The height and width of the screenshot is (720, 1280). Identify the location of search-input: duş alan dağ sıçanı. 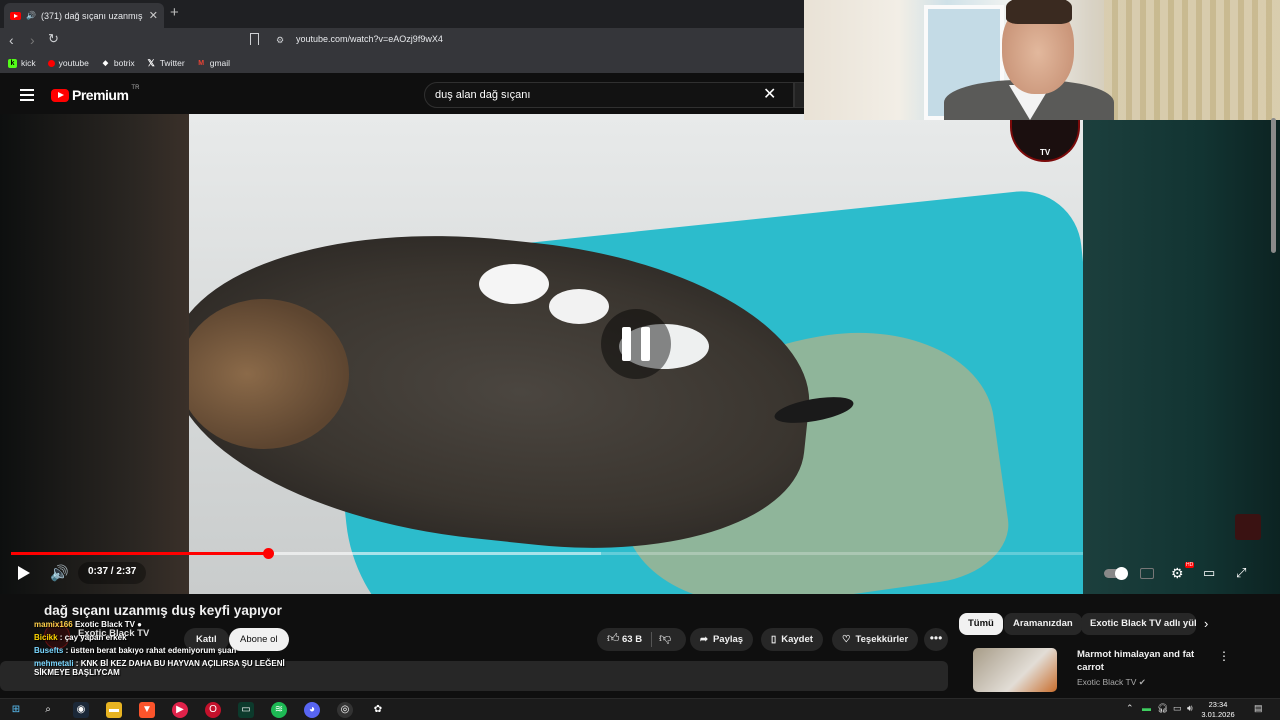
(609, 95).